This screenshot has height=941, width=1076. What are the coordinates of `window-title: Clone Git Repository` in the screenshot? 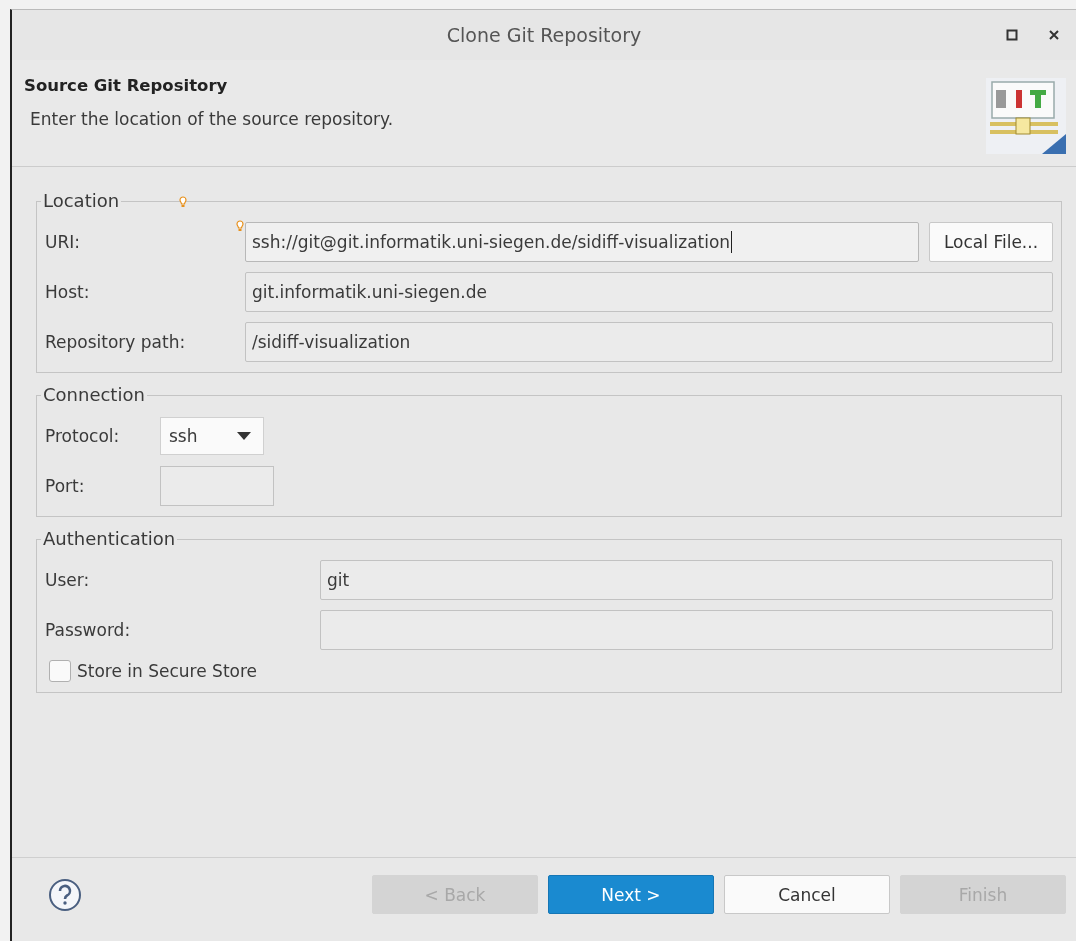 It's located at (544, 35).